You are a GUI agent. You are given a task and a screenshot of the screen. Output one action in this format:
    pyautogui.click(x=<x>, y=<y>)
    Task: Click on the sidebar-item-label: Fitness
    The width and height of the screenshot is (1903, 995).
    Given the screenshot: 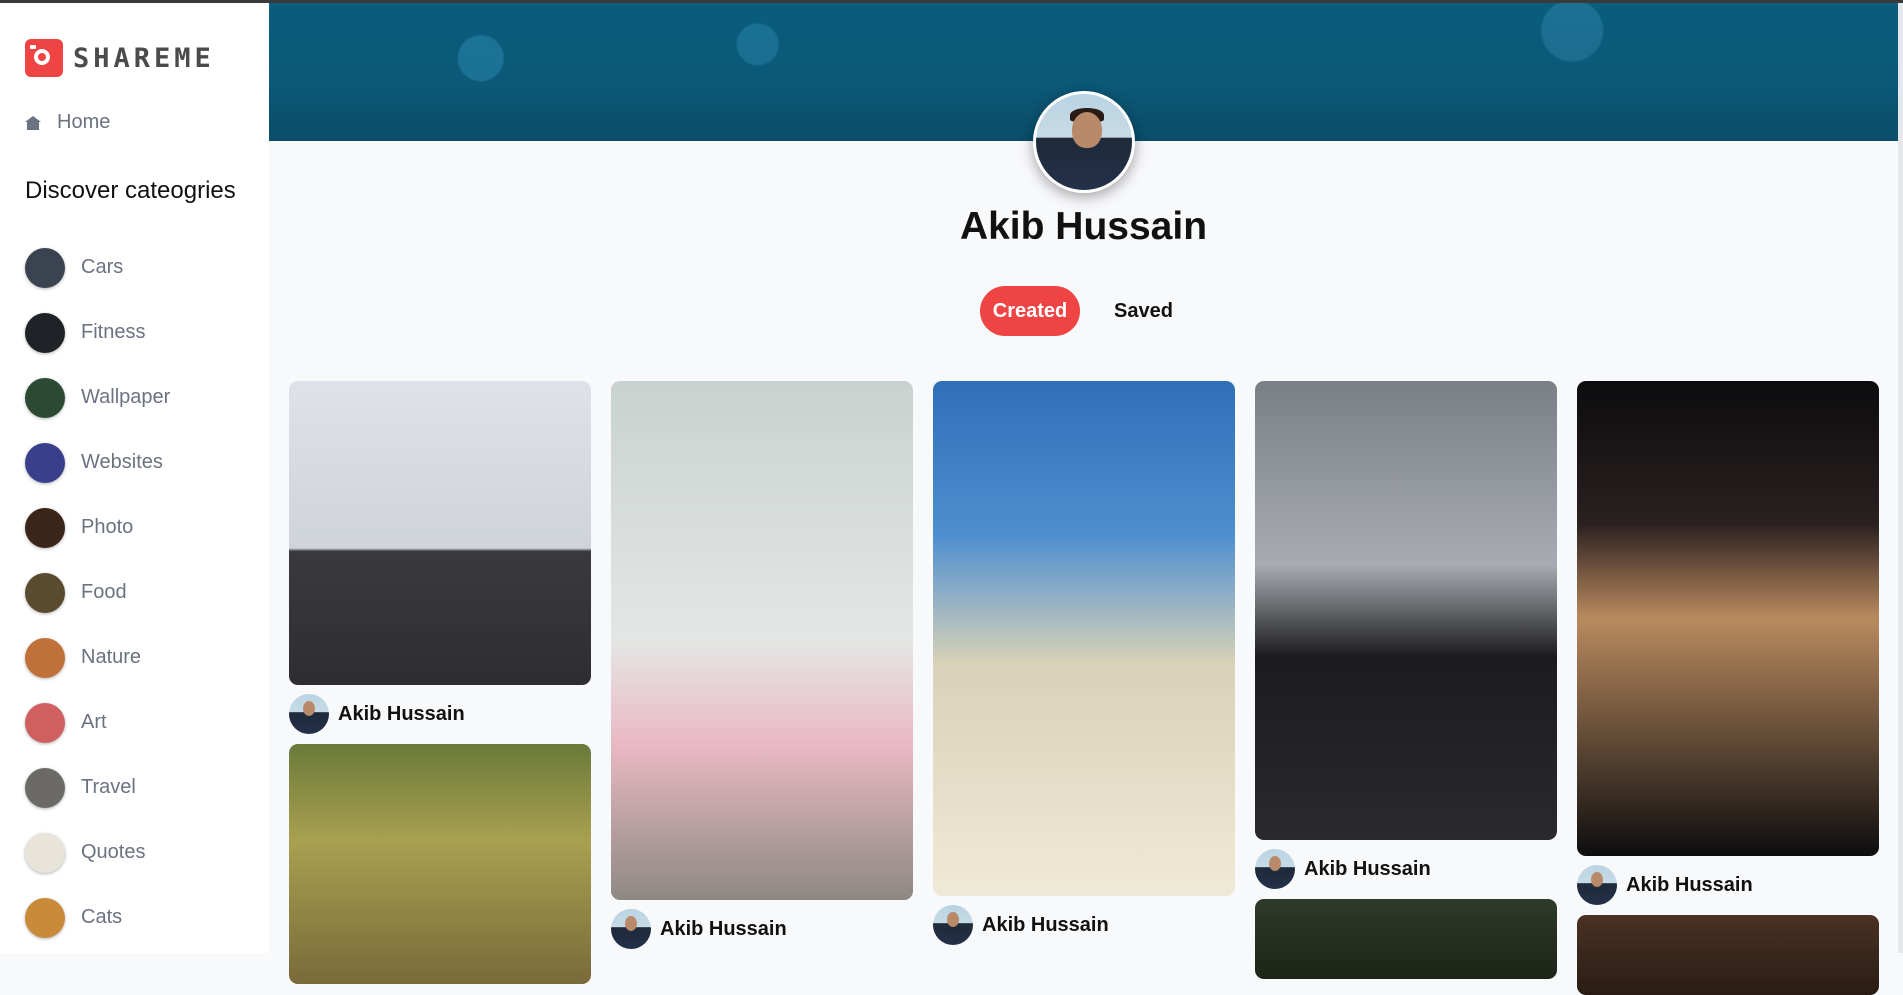 What is the action you would take?
    pyautogui.click(x=113, y=332)
    